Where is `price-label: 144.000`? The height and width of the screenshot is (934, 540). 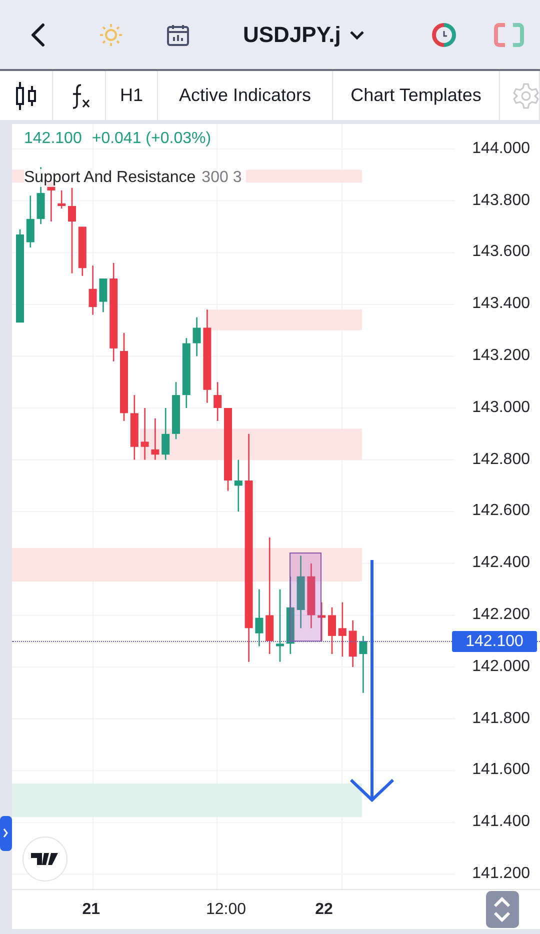 price-label: 144.000 is located at coordinates (501, 149).